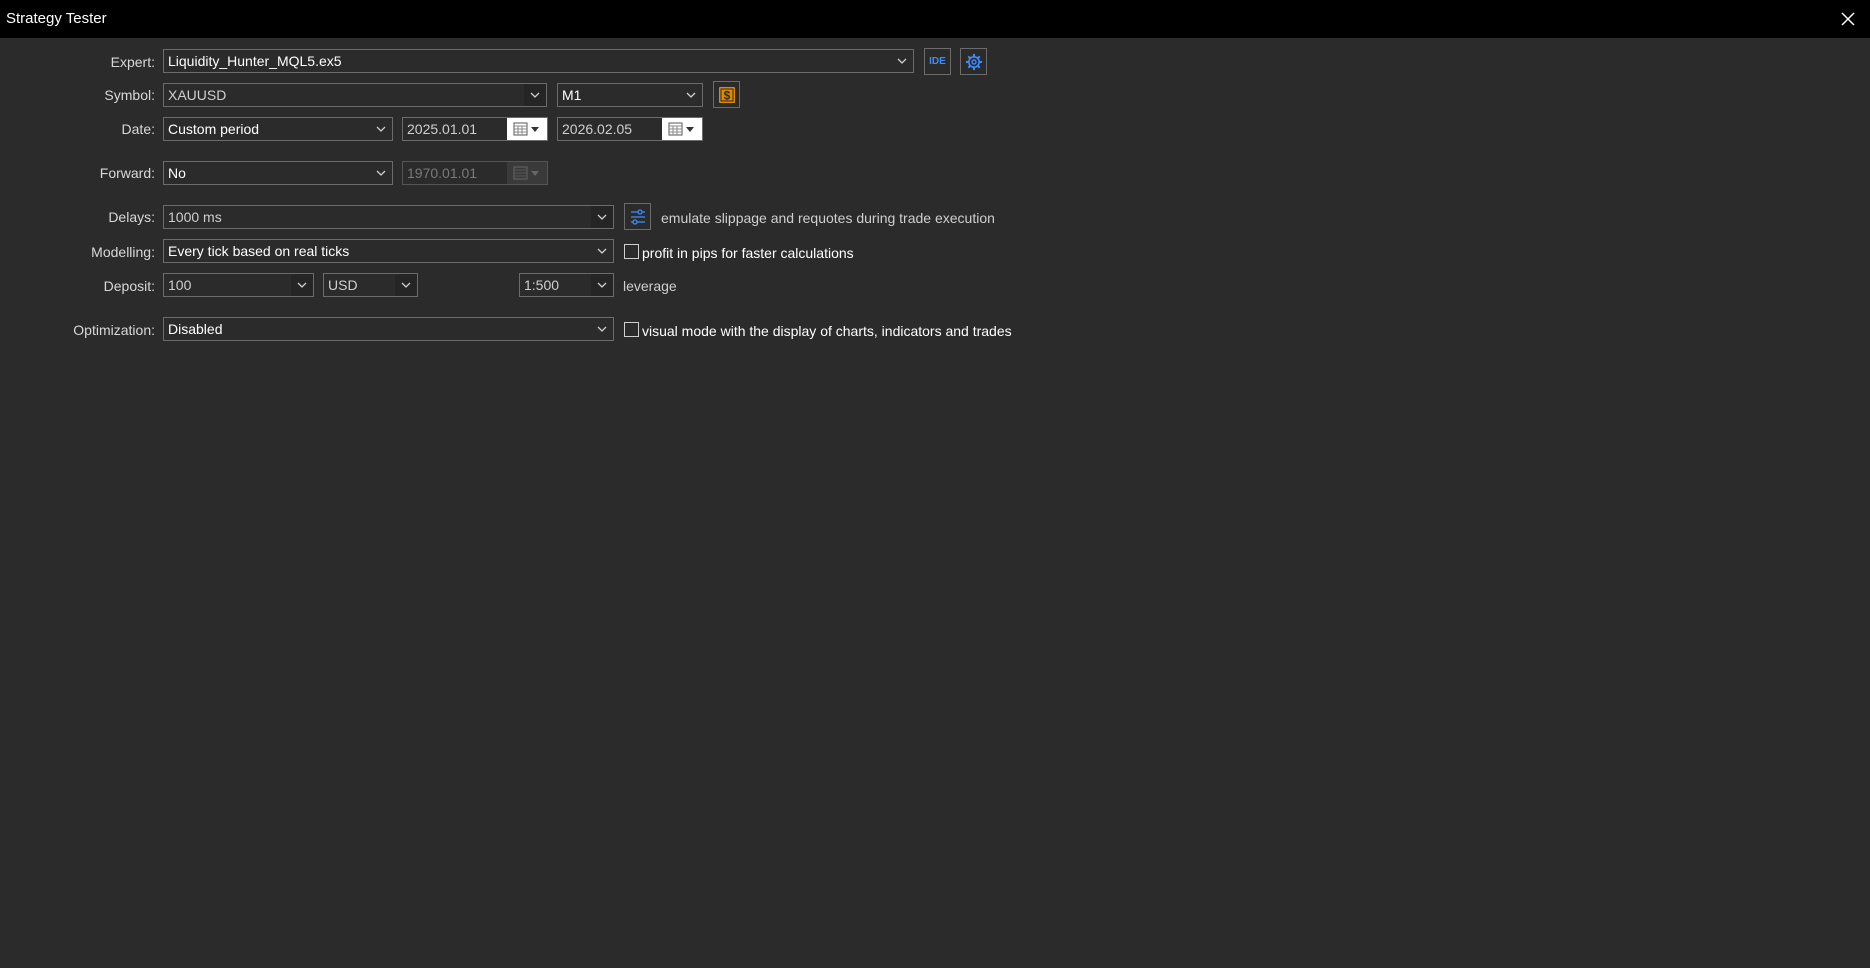 Image resolution: width=1870 pixels, height=968 pixels. Describe the element at coordinates (127, 173) in the screenshot. I see `forward-label: Forward:` at that location.